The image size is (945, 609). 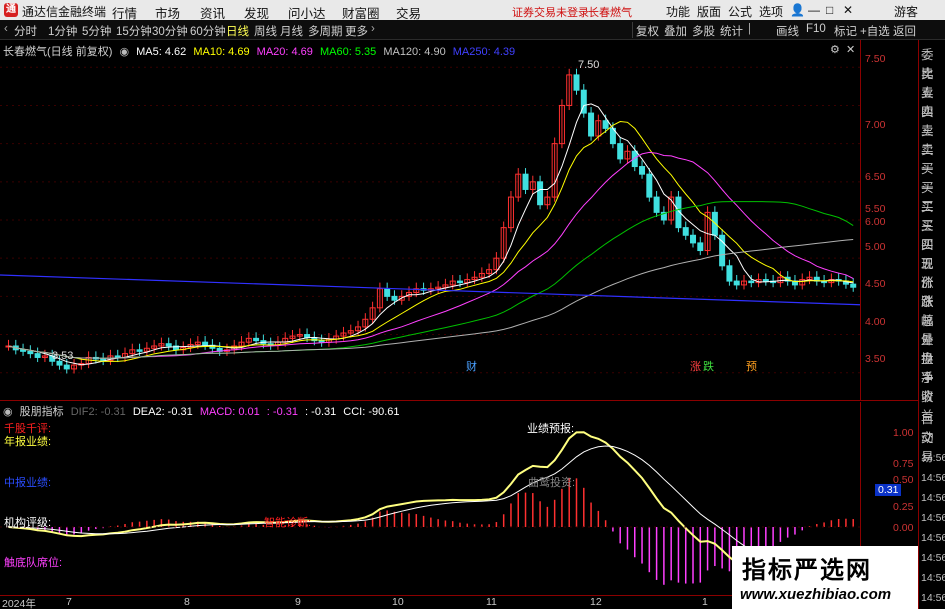 I want to click on btn-diejia: 叠加, so click(x=675, y=31).